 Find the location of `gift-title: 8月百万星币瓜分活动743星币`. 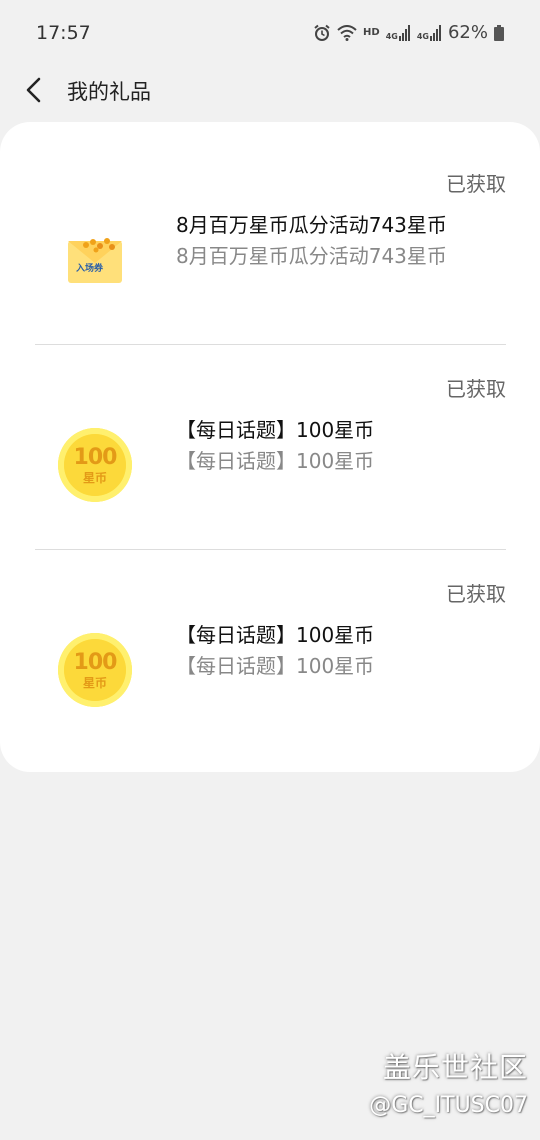

gift-title: 8月百万星币瓜分活动743星币 is located at coordinates (311, 225).